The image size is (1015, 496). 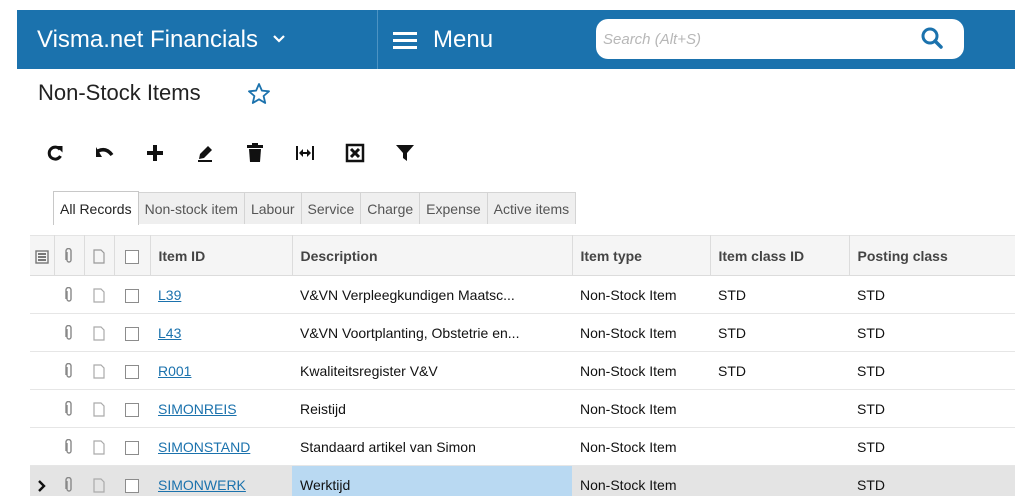 I want to click on column-header-item-class-id: Item class ID, so click(x=780, y=255).